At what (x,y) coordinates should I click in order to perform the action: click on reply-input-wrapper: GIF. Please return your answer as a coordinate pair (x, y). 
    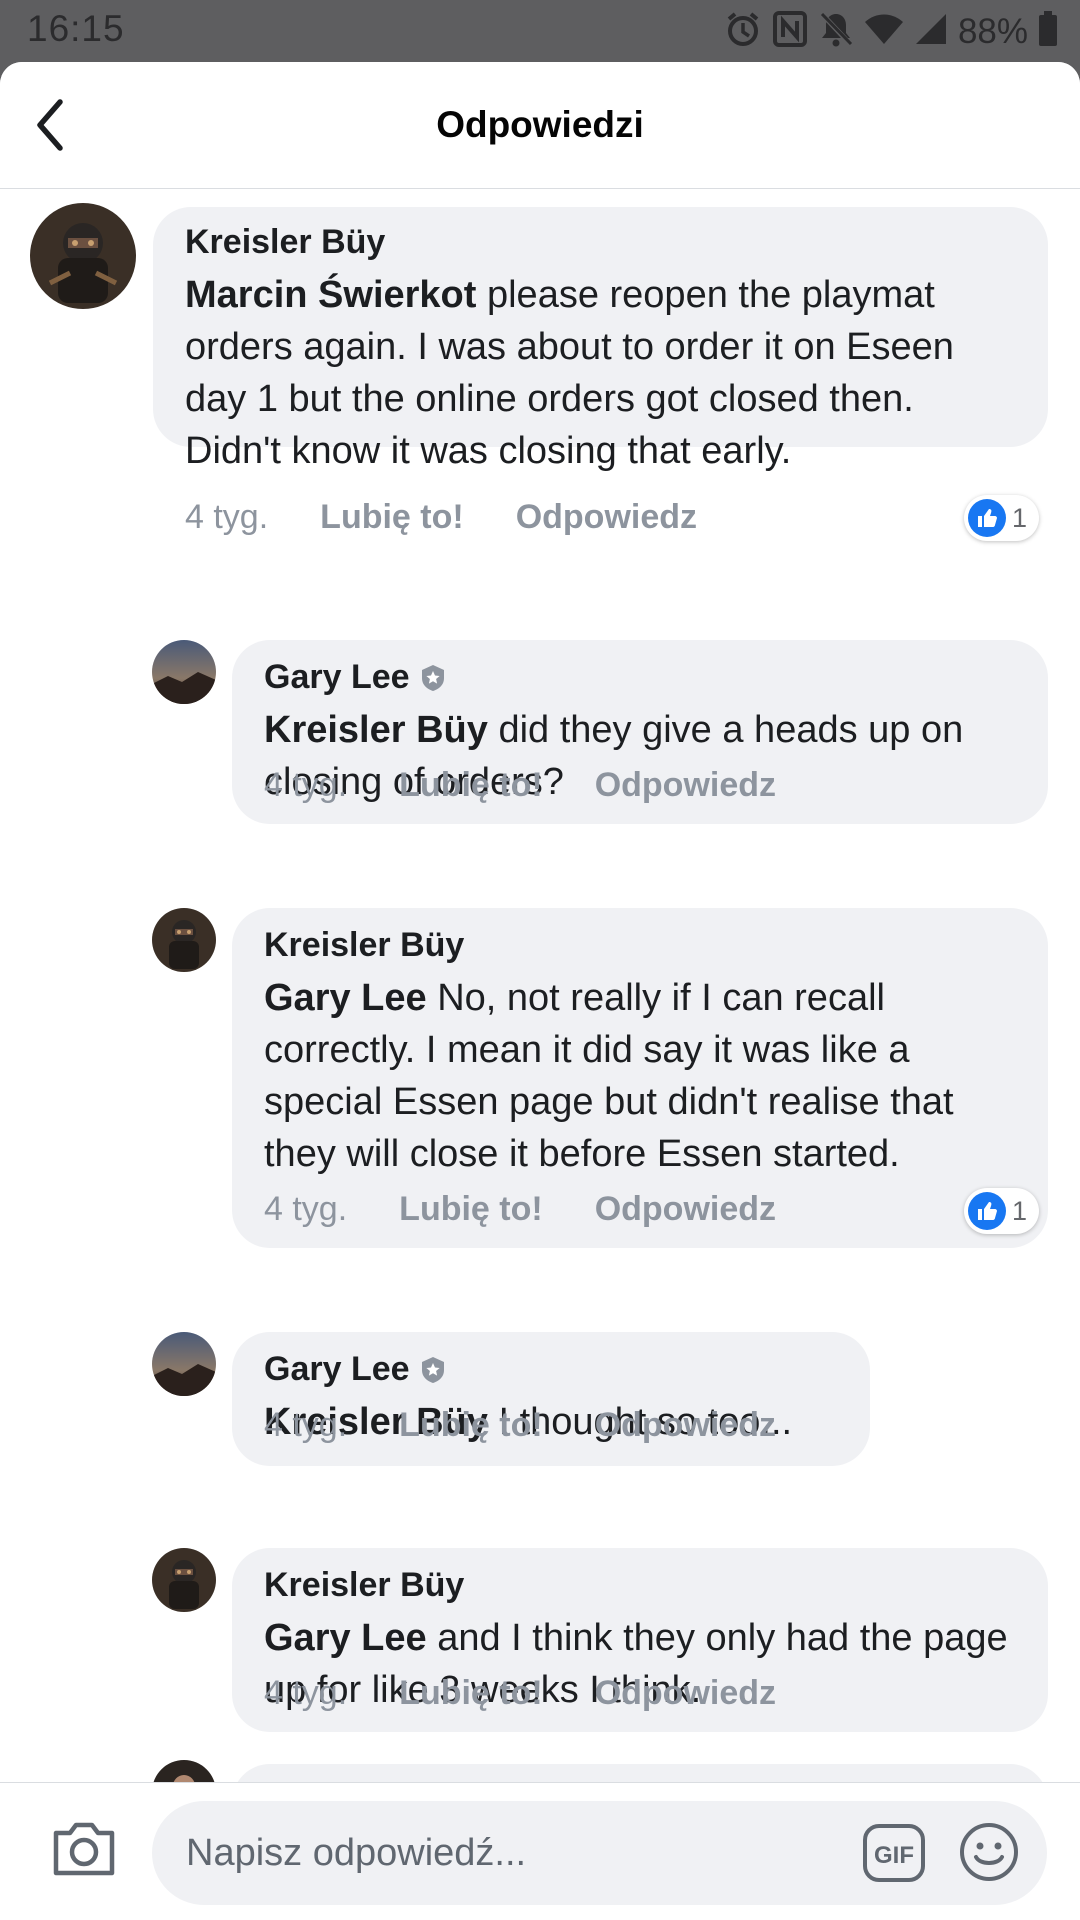
    Looking at the image, I should click on (599, 1853).